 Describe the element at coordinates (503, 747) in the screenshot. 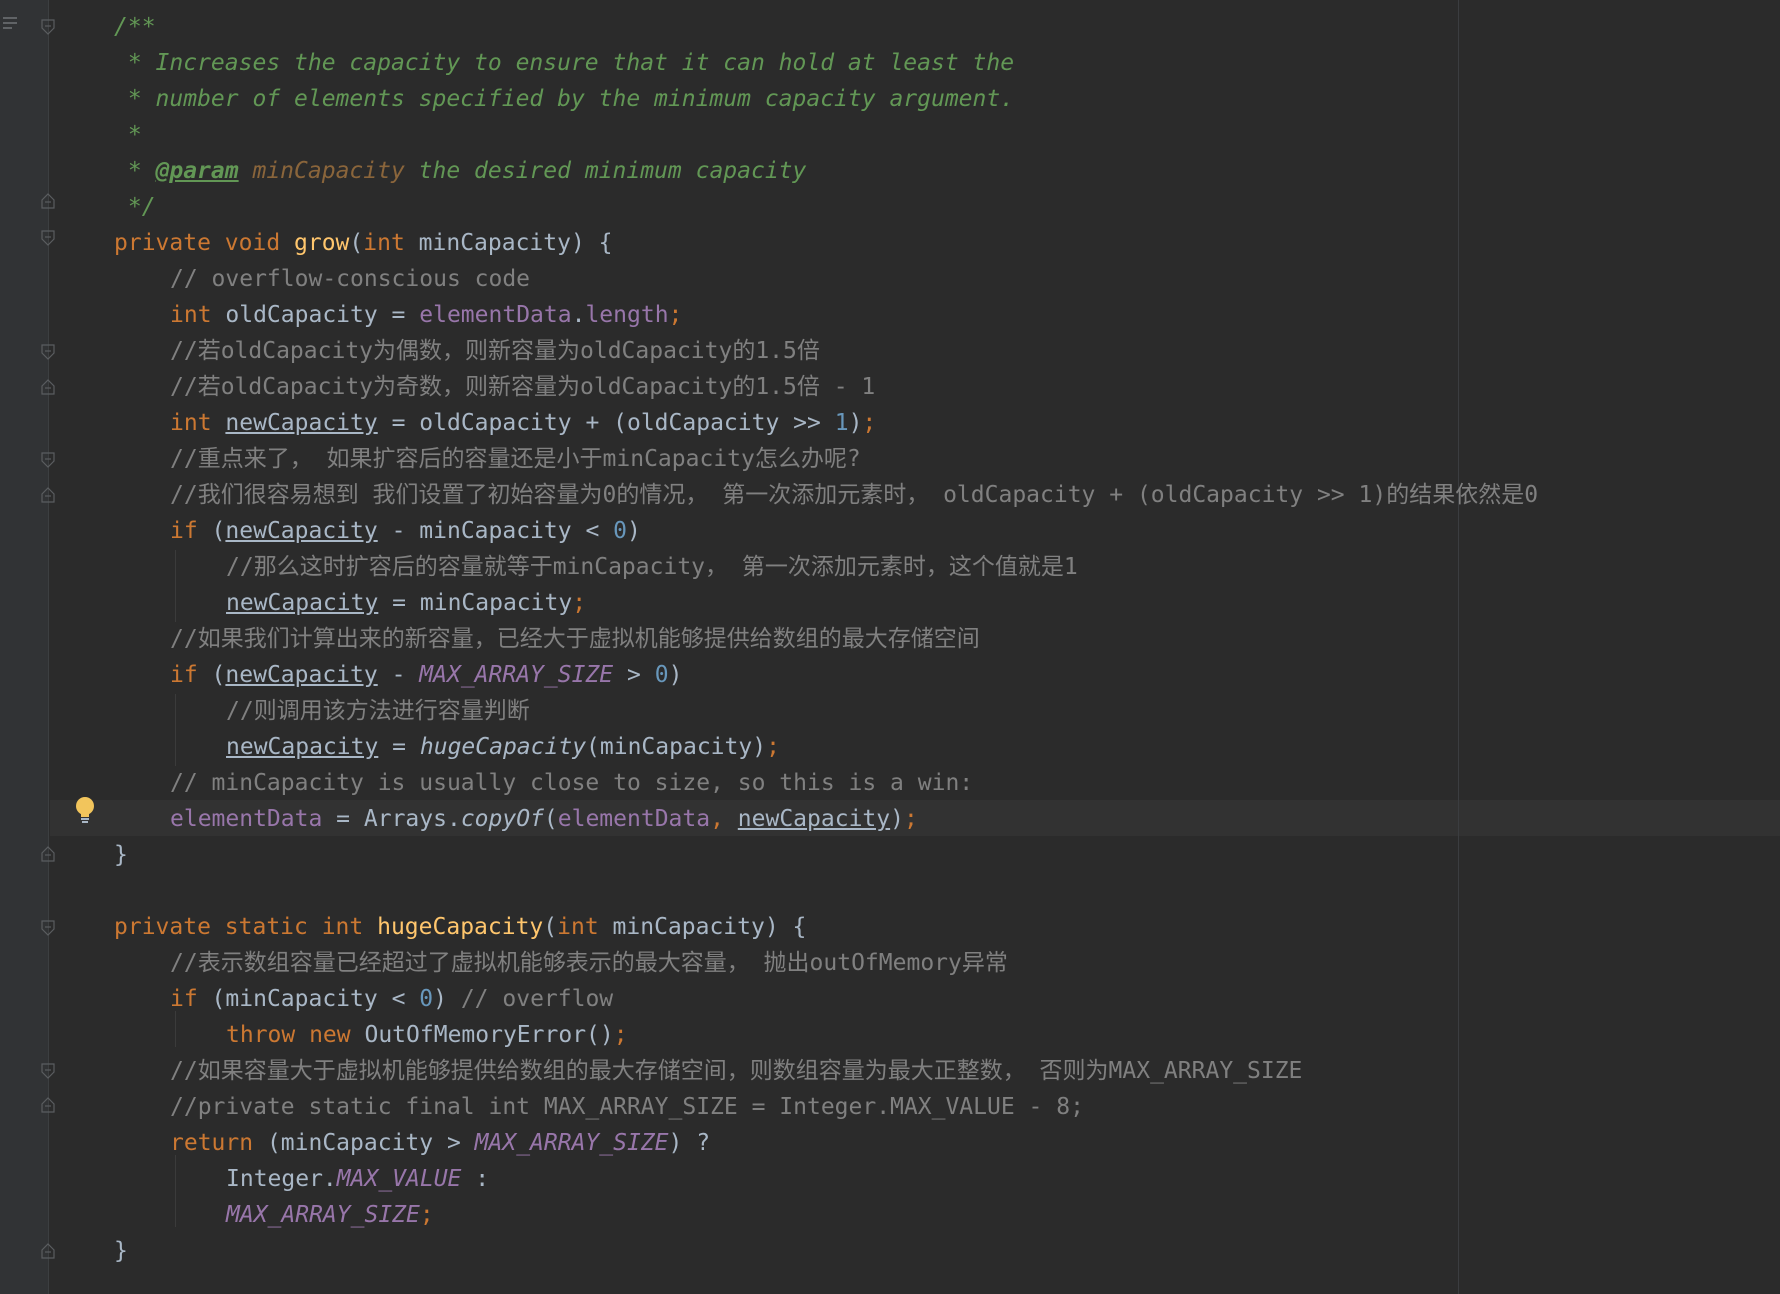

I see `code-line: newCapacity = hugeCapacity(minCapacity);` at that location.